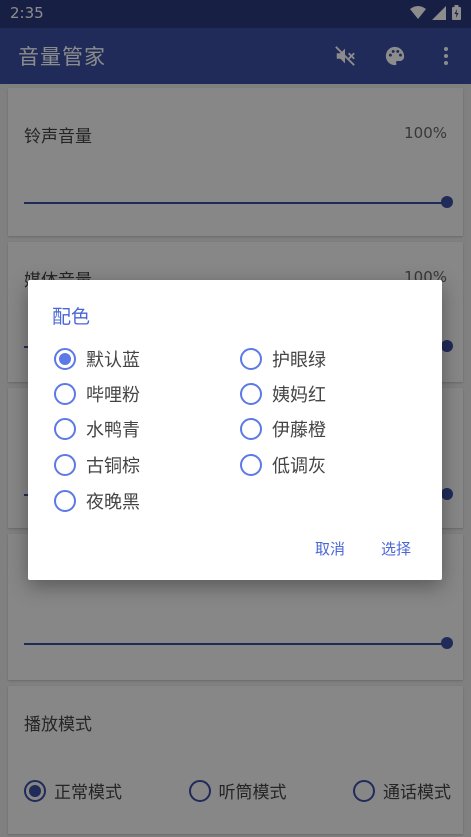 The height and width of the screenshot is (837, 471). I want to click on radio-checked-icon, so click(65, 359).